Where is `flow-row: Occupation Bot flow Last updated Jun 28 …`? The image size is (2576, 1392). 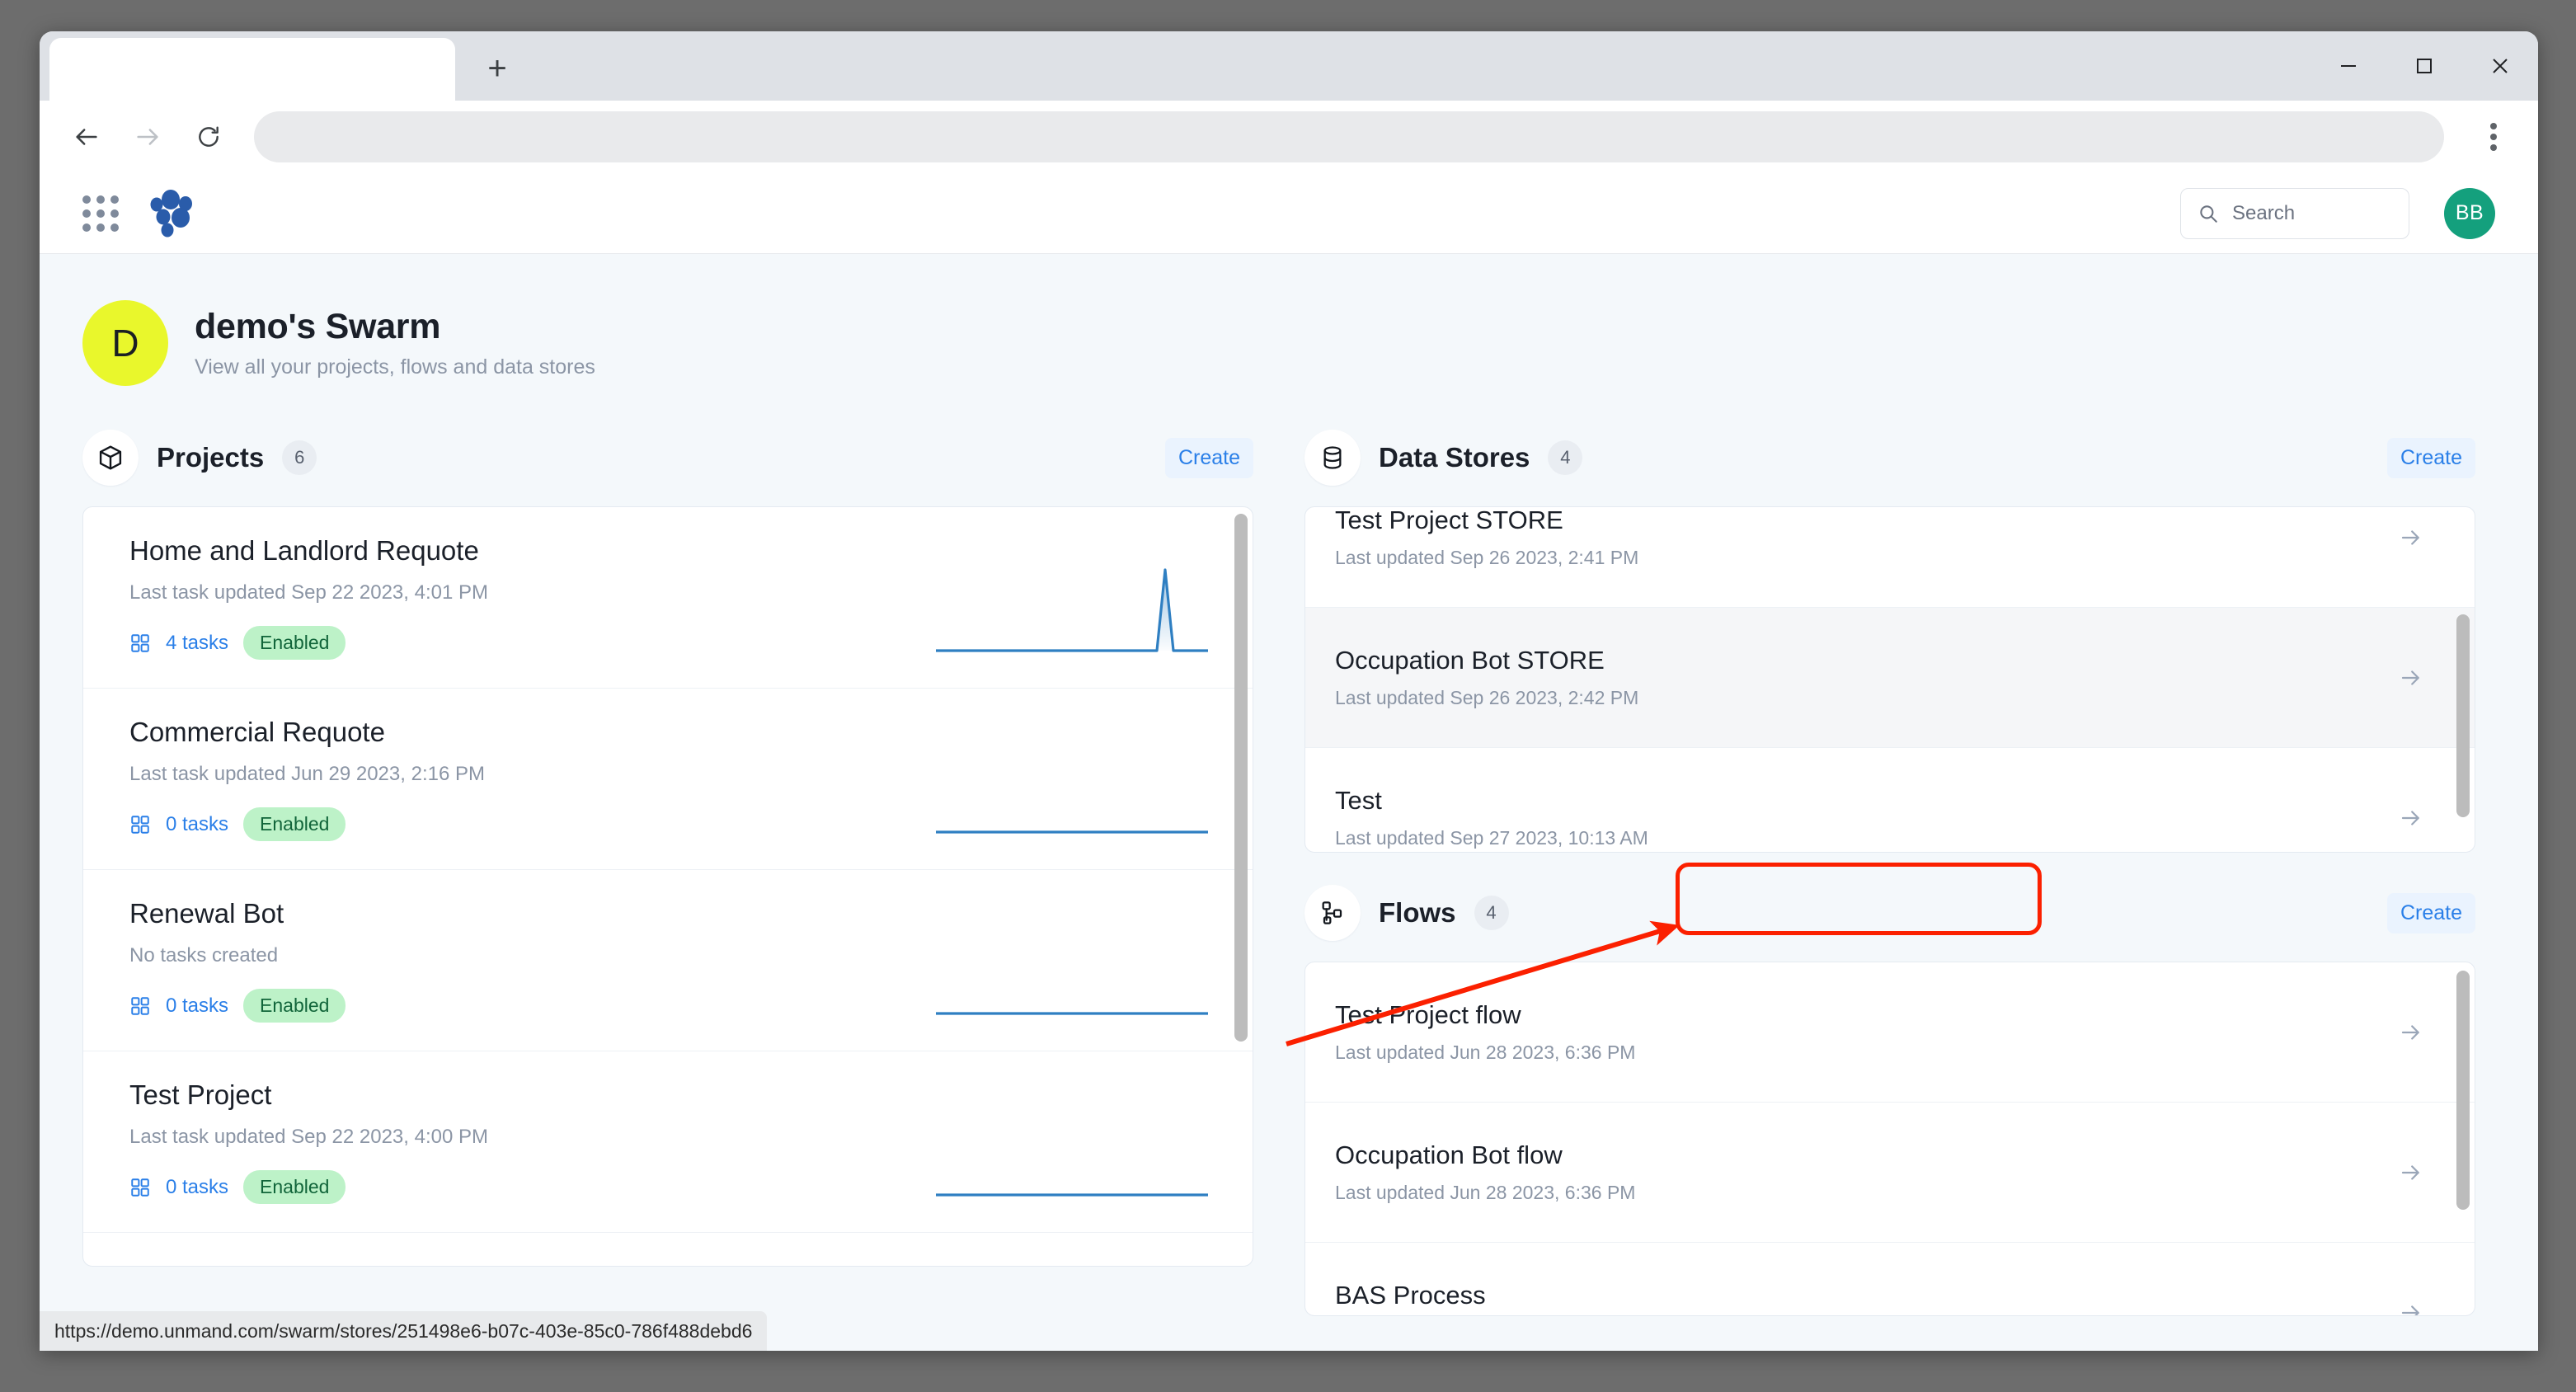
flow-row: Occupation Bot flow Last updated Jun 28 … is located at coordinates (1890, 1173).